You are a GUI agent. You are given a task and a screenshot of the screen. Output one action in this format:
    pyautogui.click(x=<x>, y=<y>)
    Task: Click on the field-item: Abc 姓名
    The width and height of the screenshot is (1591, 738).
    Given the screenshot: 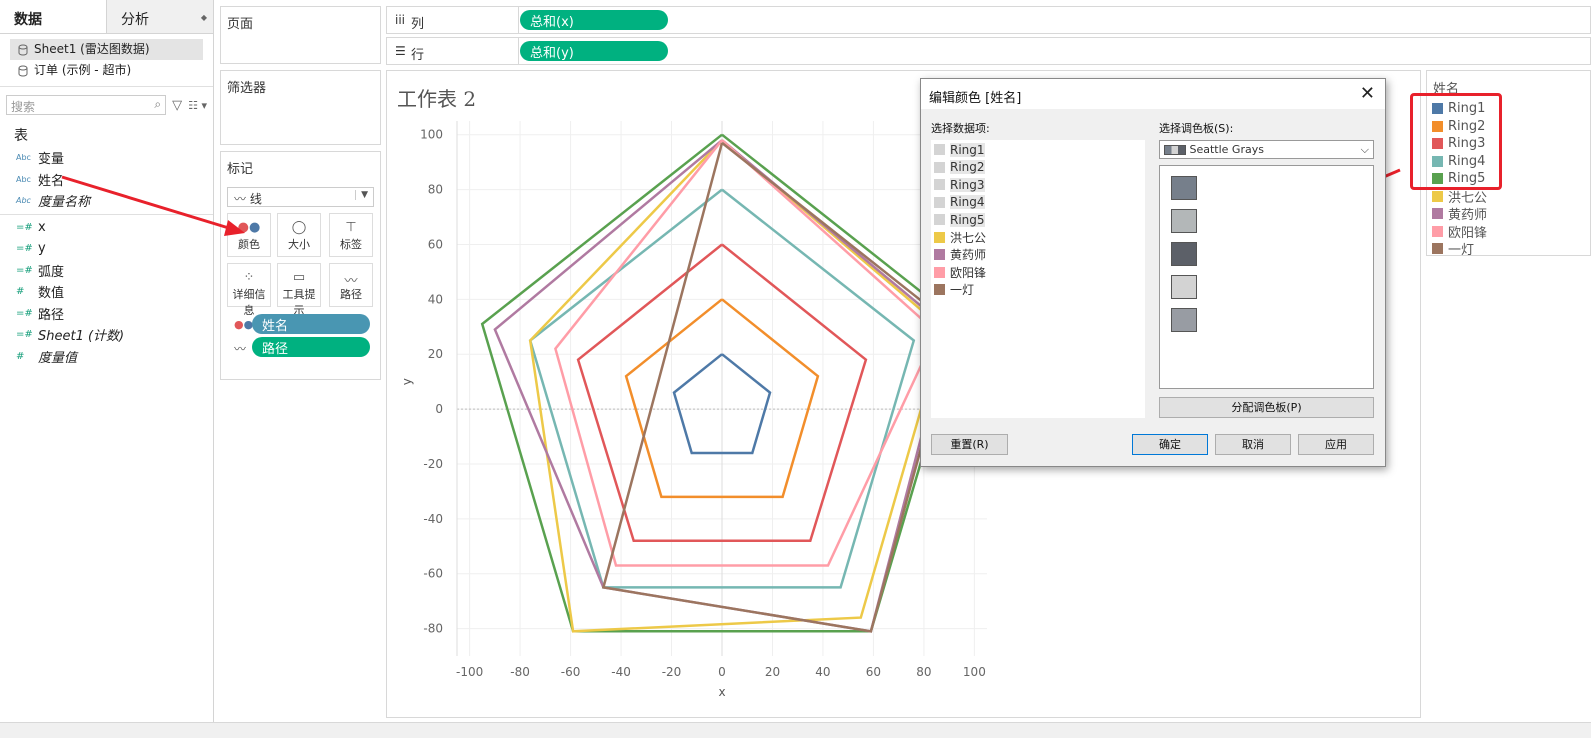 What is the action you would take?
    pyautogui.click(x=106, y=180)
    